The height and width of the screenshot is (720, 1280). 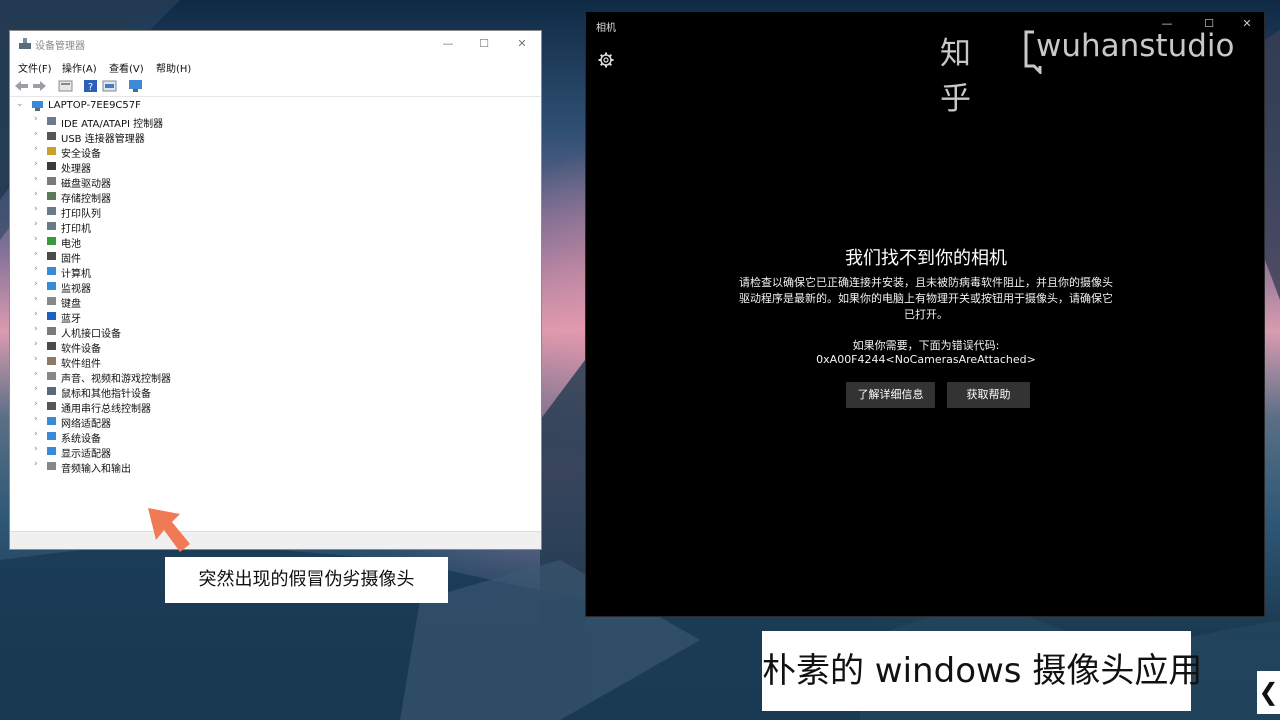 What do you see at coordinates (275, 540) in the screenshot?
I see `status-bar` at bounding box center [275, 540].